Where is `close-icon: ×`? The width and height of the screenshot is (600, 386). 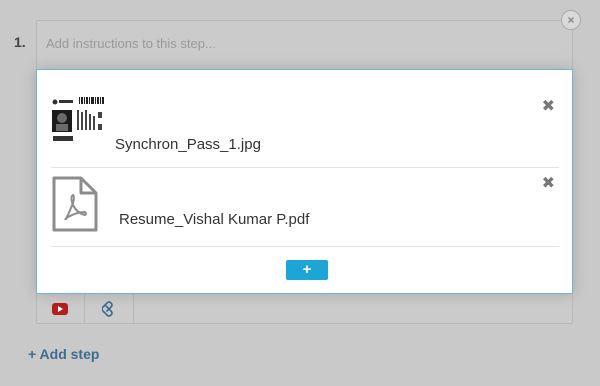
close-icon: × is located at coordinates (571, 20).